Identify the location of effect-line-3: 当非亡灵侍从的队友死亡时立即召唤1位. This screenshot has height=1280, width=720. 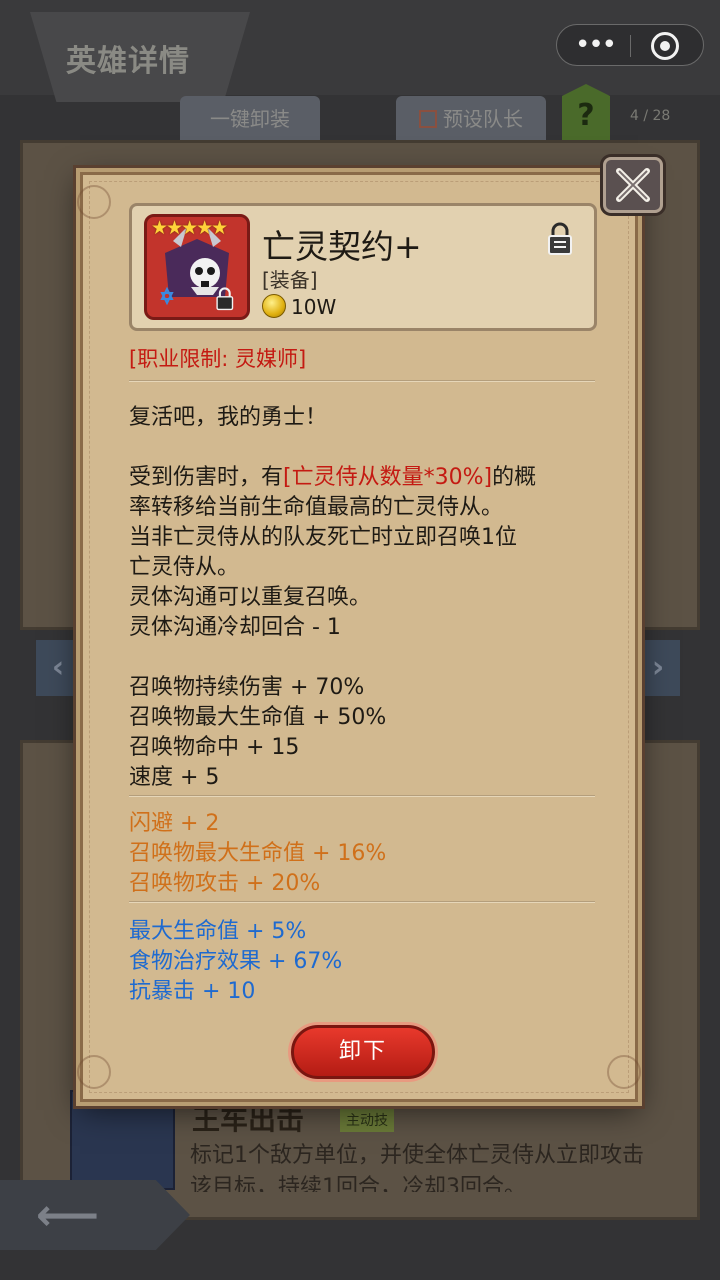
(323, 537).